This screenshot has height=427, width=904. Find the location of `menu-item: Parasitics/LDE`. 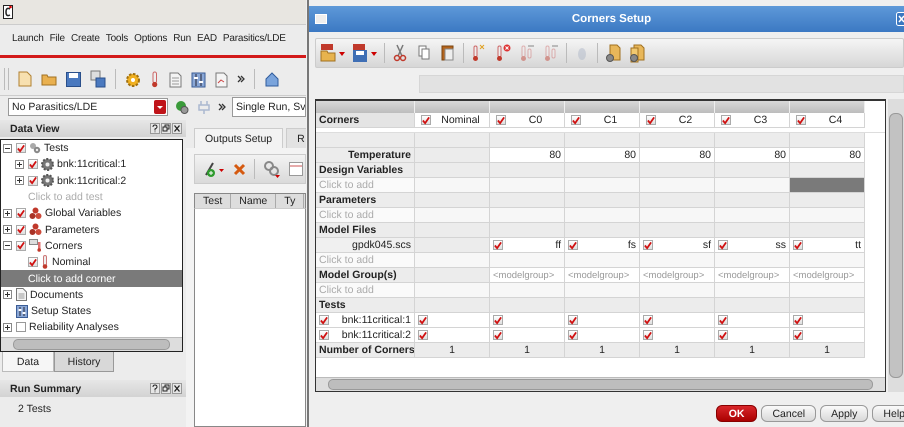

menu-item: Parasitics/LDE is located at coordinates (254, 38).